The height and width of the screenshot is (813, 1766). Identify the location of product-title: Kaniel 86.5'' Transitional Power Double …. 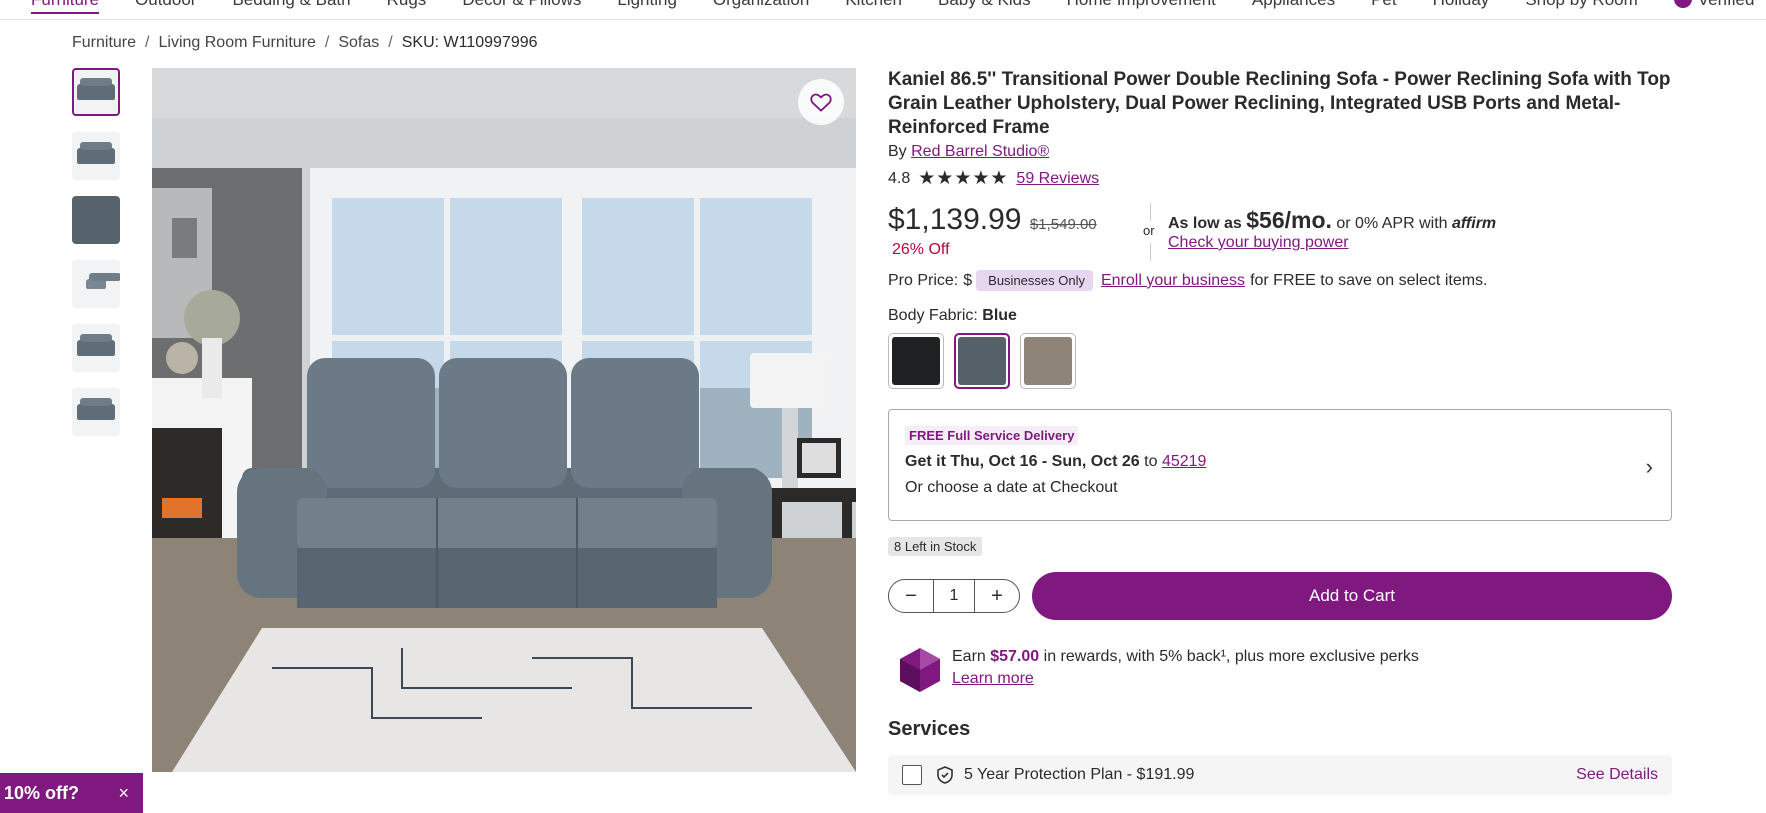
(1279, 103).